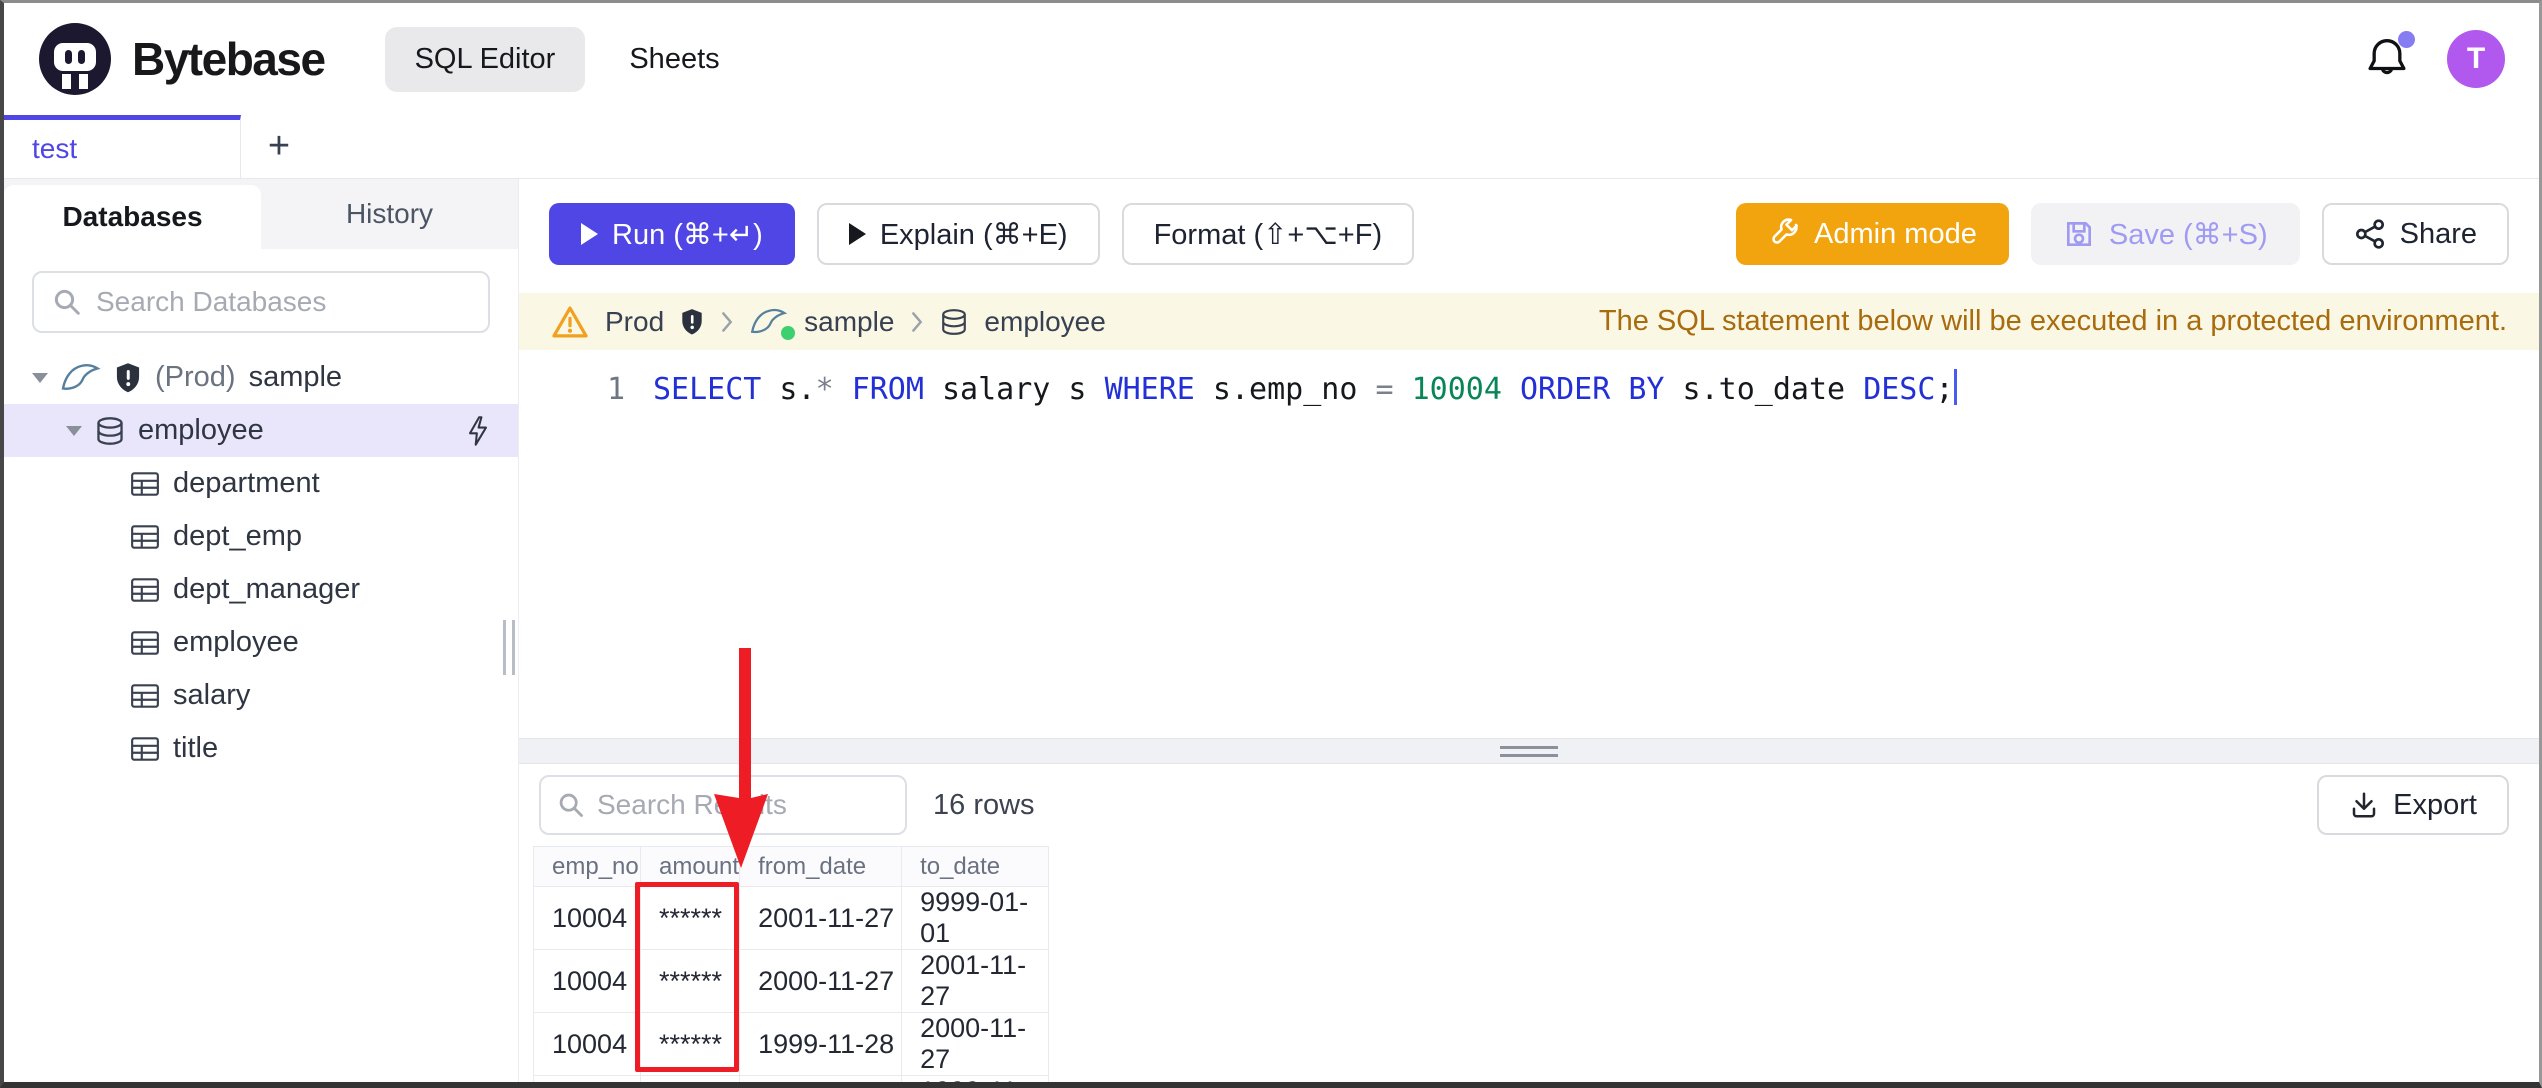  I want to click on format-button: Format (⇧+⌥+F), so click(1268, 234).